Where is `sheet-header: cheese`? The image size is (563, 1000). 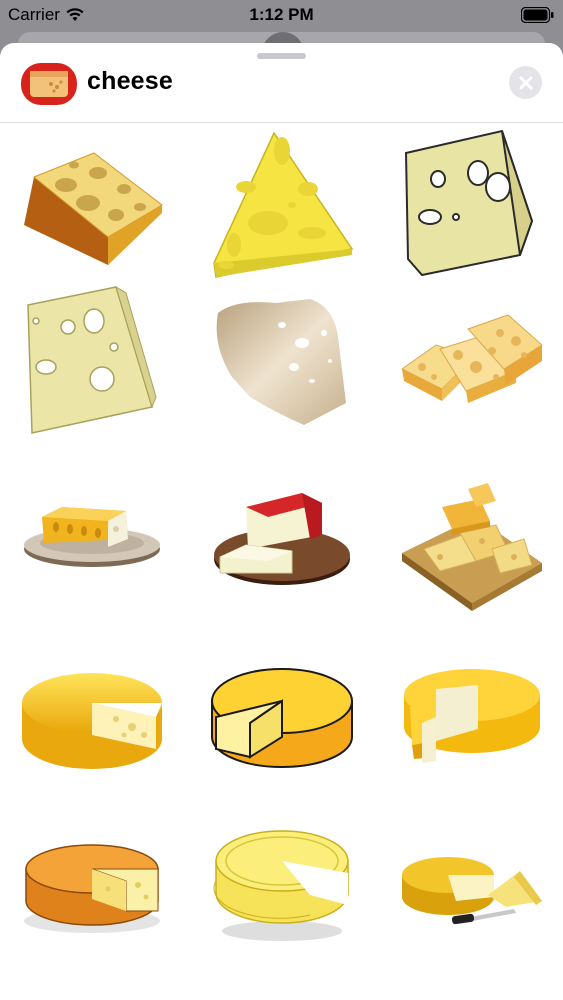
sheet-header: cheese is located at coordinates (281, 83).